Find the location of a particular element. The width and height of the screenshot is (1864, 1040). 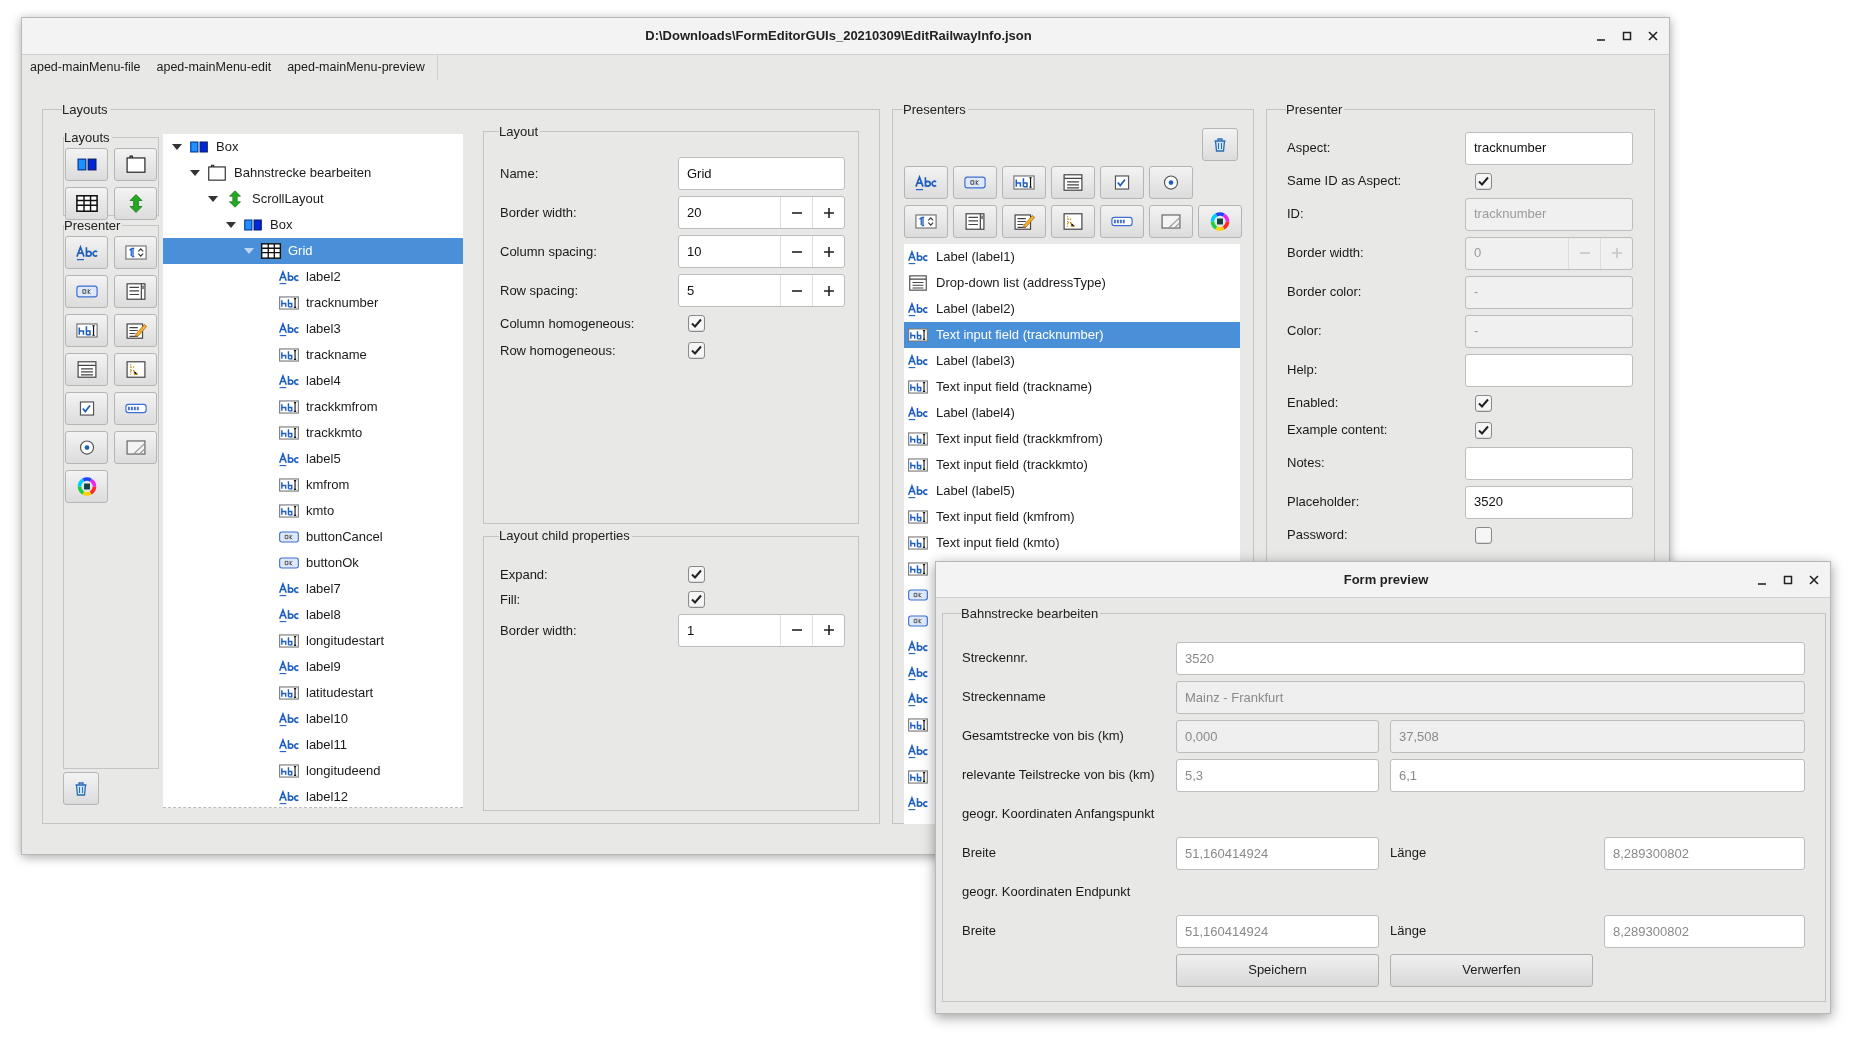

tree-item: kmto is located at coordinates (313, 510).